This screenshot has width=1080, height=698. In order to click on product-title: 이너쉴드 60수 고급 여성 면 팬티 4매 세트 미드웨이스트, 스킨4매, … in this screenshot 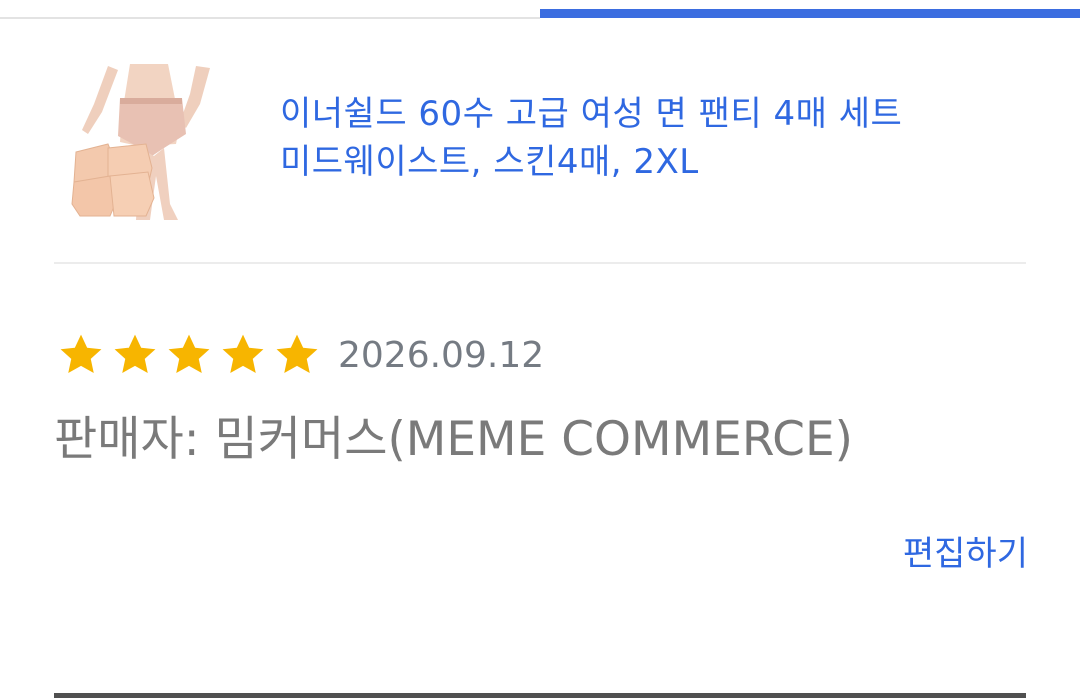, I will do `click(660, 138)`.